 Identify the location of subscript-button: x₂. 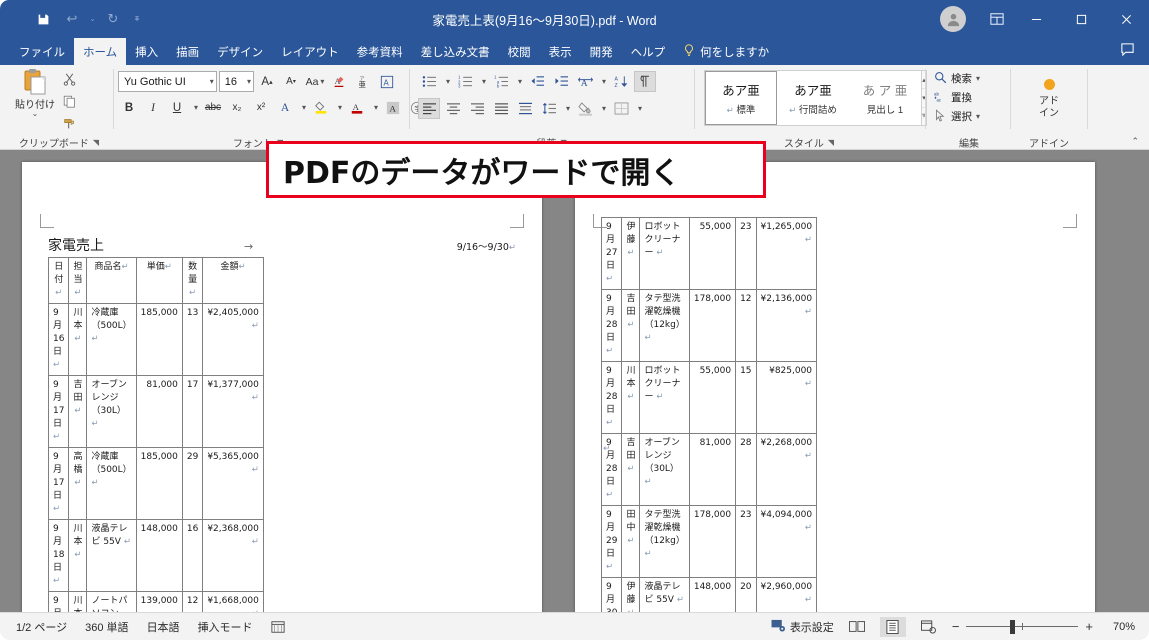
(237, 107).